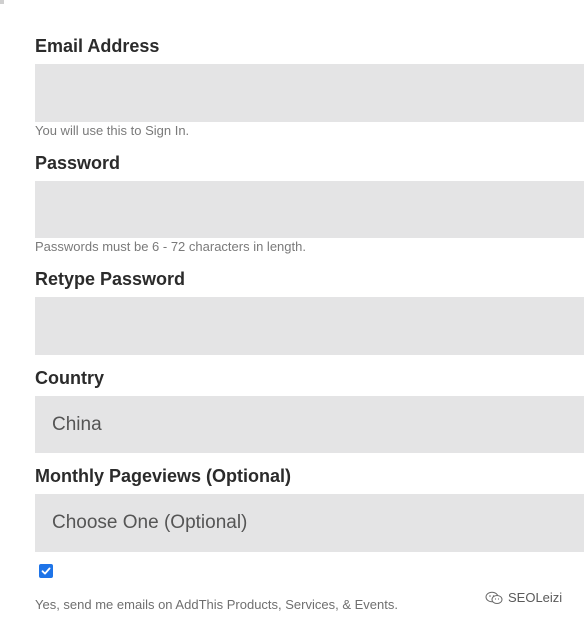 This screenshot has height=622, width=584. What do you see at coordinates (309, 326) in the screenshot?
I see `retype-password-field` at bounding box center [309, 326].